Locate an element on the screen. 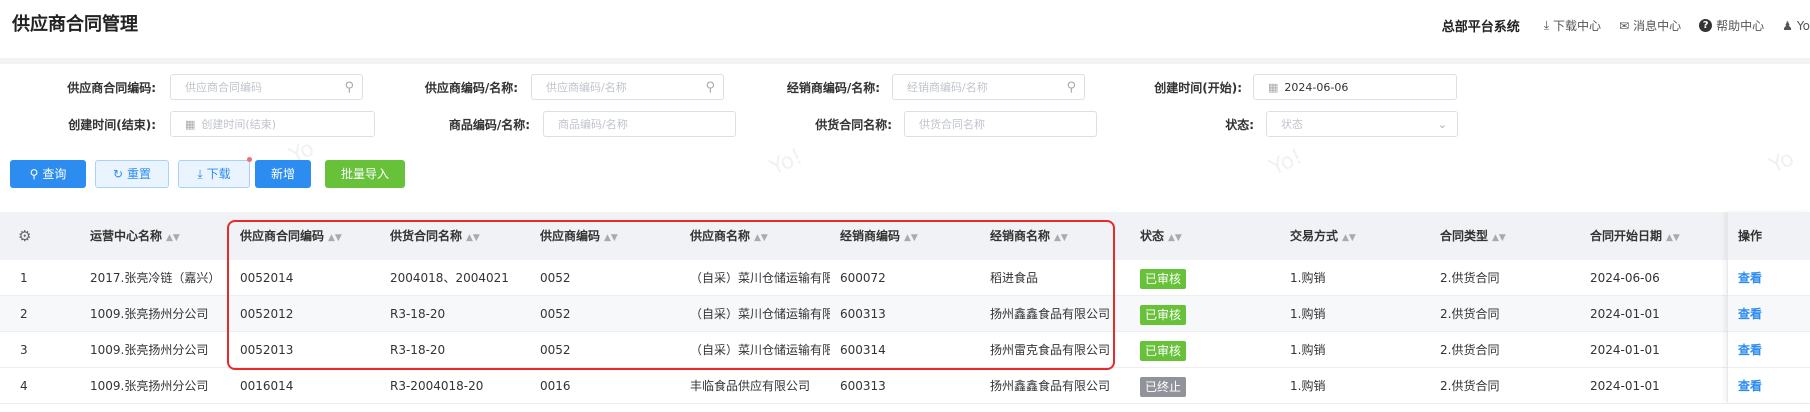 This screenshot has width=1810, height=412. distributor-input: 经销商编码/名称 ⚲ is located at coordinates (988, 87).